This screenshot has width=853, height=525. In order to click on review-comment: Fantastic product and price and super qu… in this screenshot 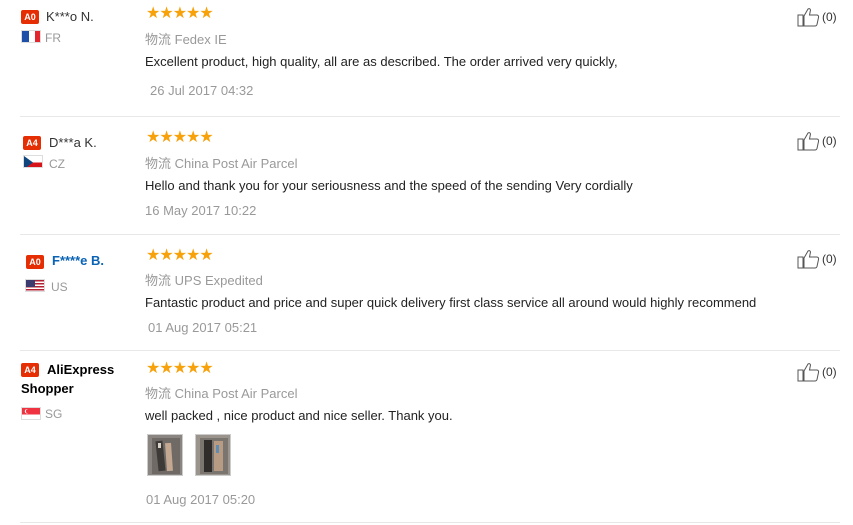, I will do `click(451, 302)`.